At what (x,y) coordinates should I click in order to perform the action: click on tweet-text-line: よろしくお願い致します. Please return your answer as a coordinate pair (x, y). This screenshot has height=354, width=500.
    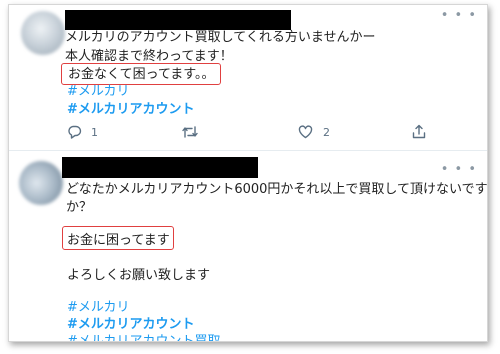
    Looking at the image, I should click on (139, 275).